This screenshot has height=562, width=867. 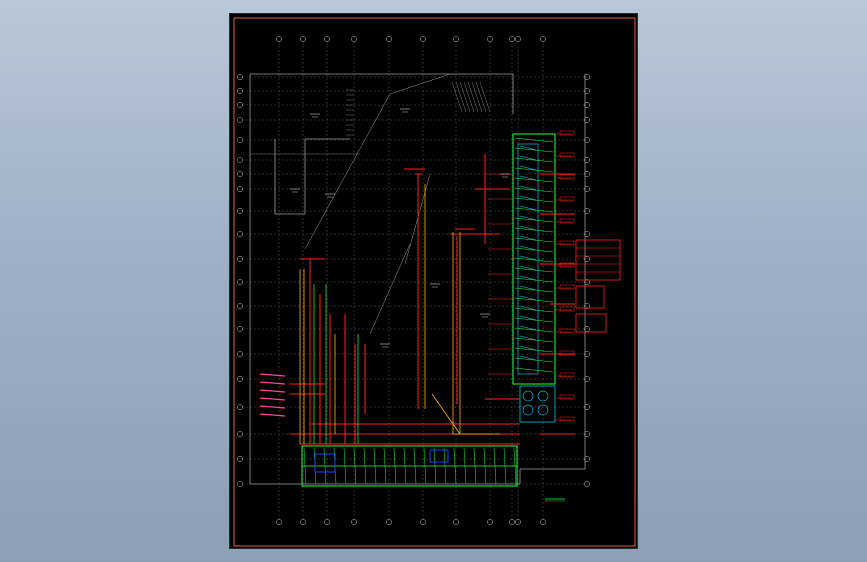 I want to click on cyan-equipment, so click(x=537, y=404).